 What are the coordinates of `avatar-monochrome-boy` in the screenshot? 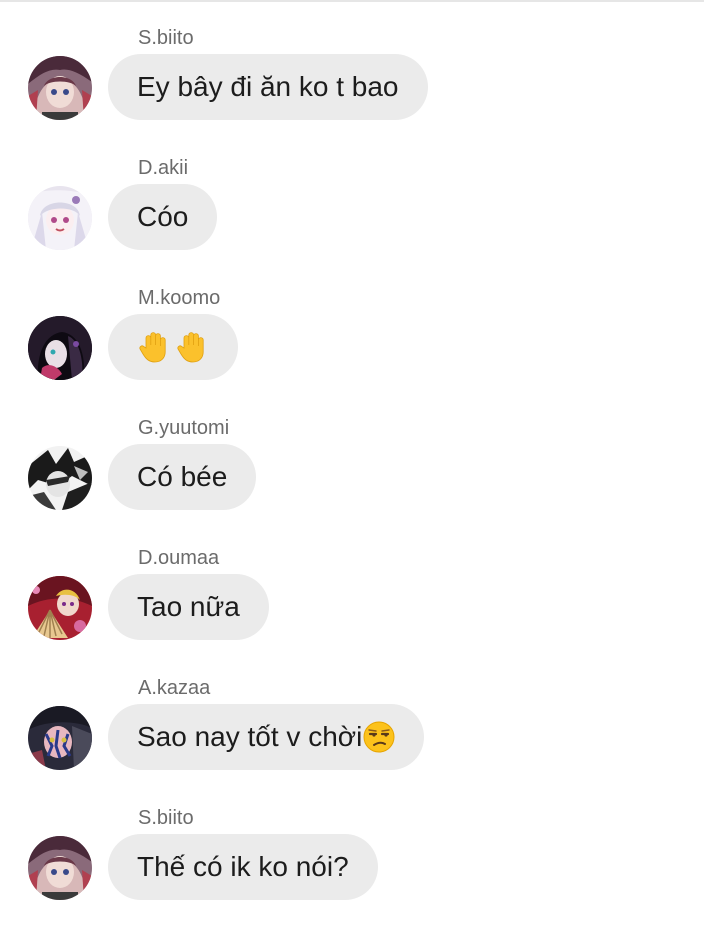 It's located at (60, 478).